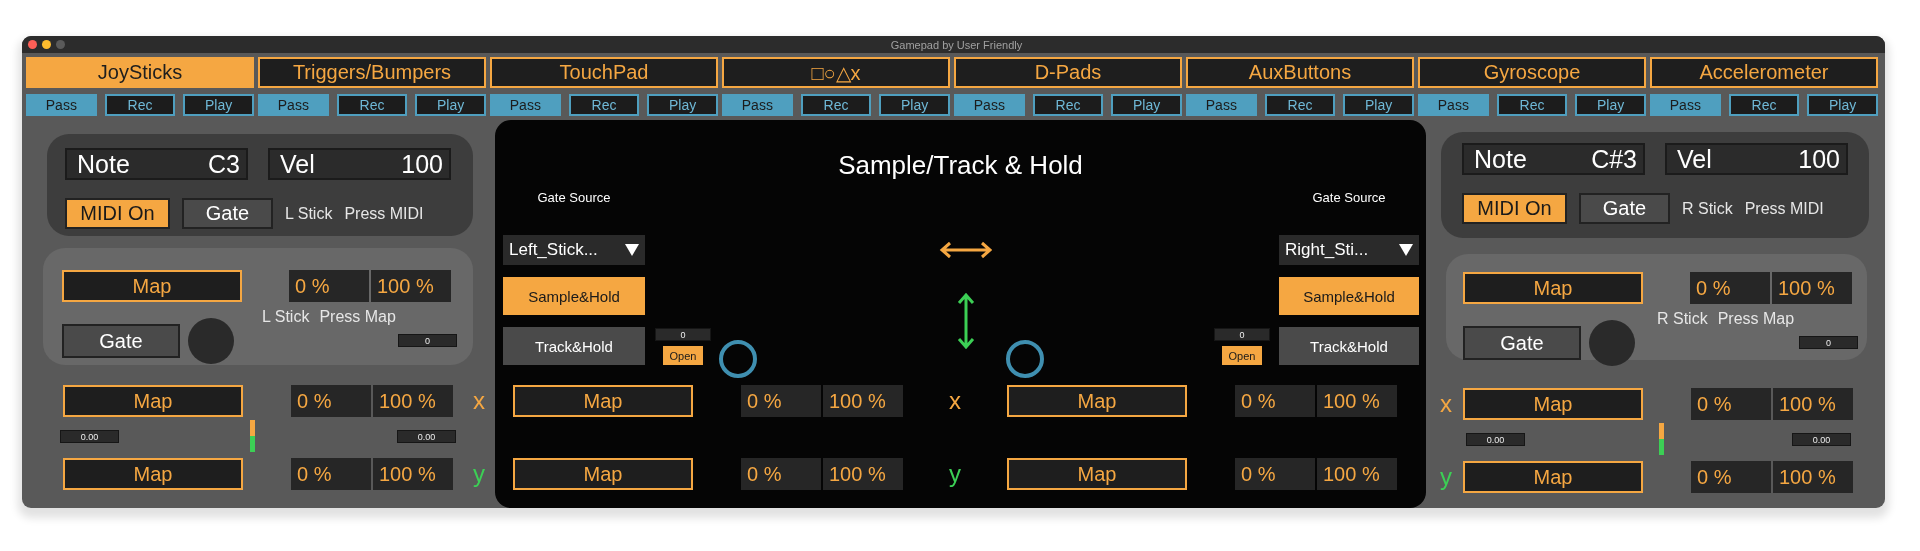  Describe the element at coordinates (32, 44) in the screenshot. I see `close-icon` at that location.